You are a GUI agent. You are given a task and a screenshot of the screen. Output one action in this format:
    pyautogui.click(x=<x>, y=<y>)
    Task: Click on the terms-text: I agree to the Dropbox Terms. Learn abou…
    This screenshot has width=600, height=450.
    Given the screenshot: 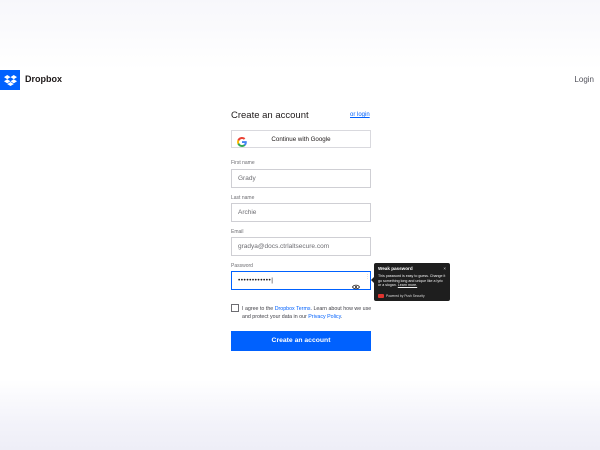 What is the action you would take?
    pyautogui.click(x=307, y=313)
    